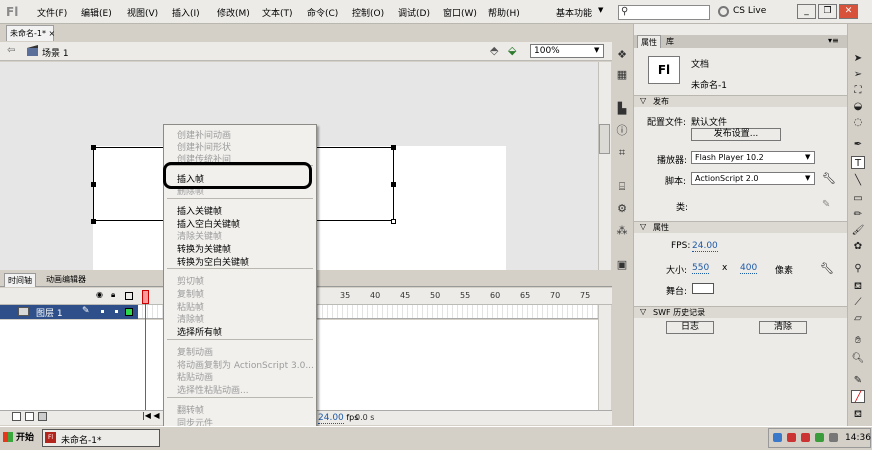 The image size is (872, 450). Describe the element at coordinates (858, 246) in the screenshot. I see `deco-tool-icon: ✿` at that location.